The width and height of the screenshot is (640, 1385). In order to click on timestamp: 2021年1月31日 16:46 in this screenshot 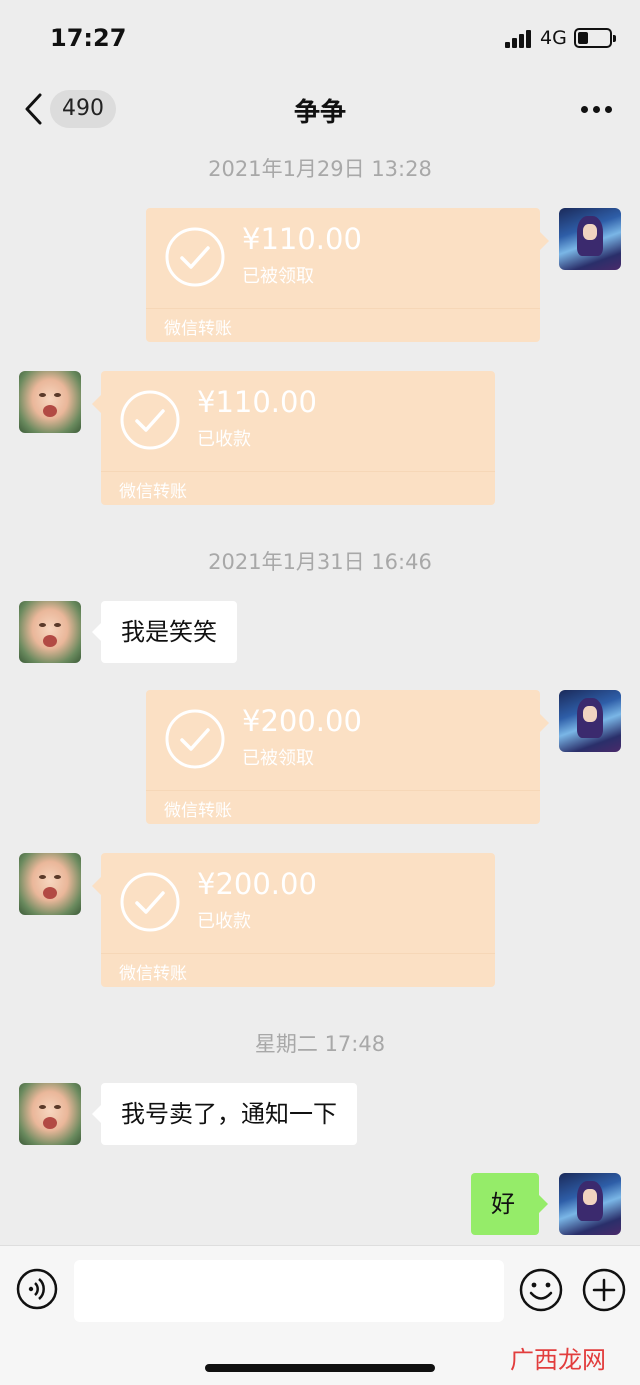, I will do `click(320, 562)`.